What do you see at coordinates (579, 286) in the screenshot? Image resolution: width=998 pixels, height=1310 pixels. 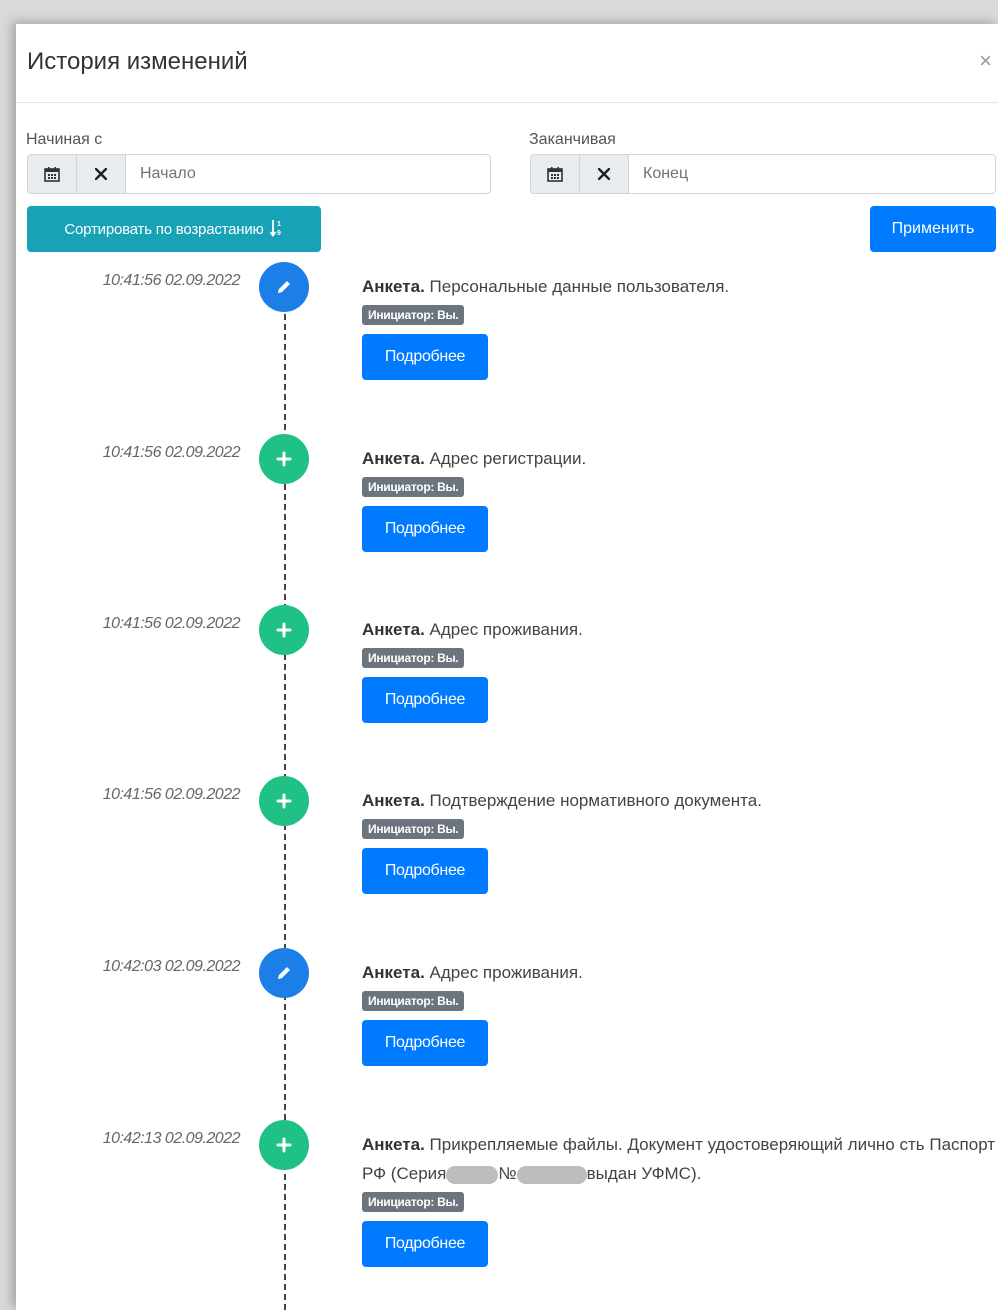 I see `entry-text: Персональные данные пользователя.` at bounding box center [579, 286].